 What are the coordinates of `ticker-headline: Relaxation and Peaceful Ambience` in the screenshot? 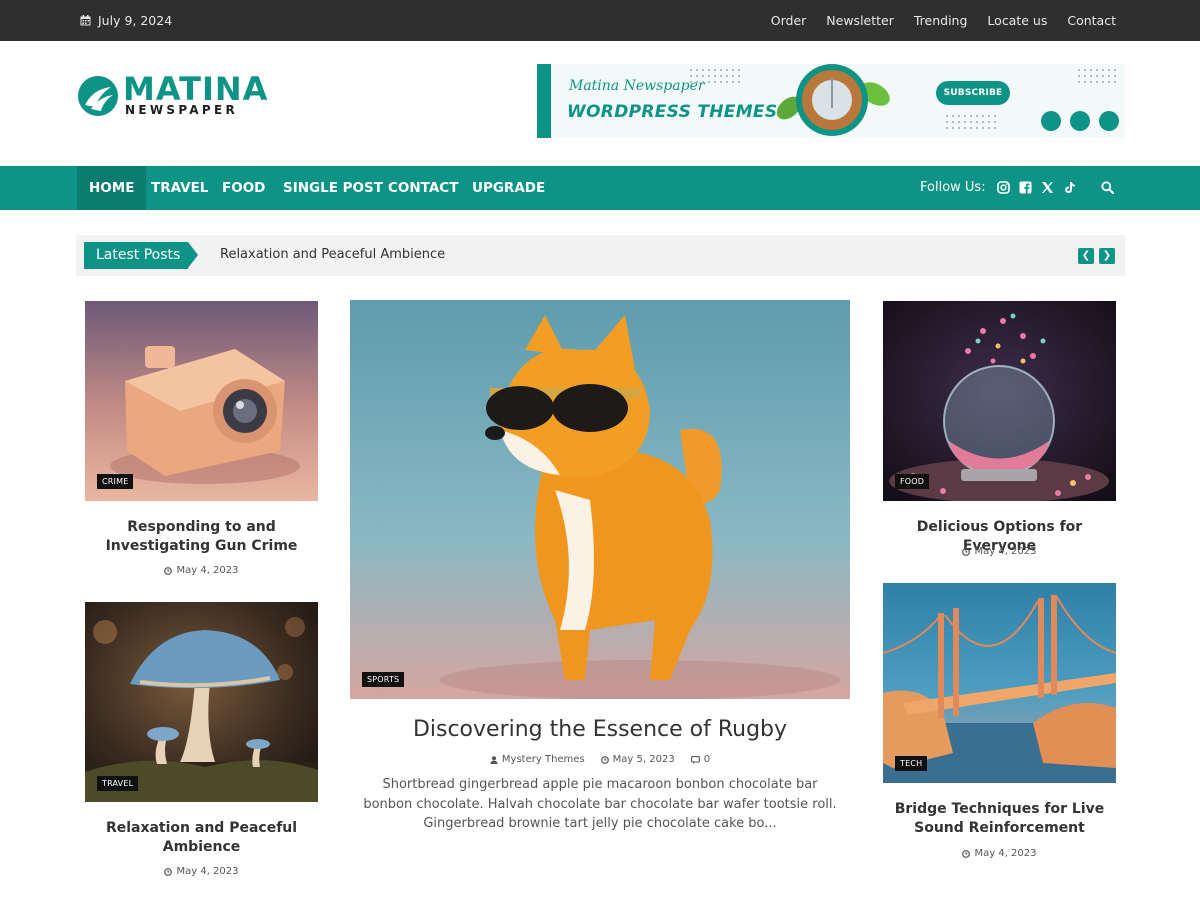 It's located at (332, 254).